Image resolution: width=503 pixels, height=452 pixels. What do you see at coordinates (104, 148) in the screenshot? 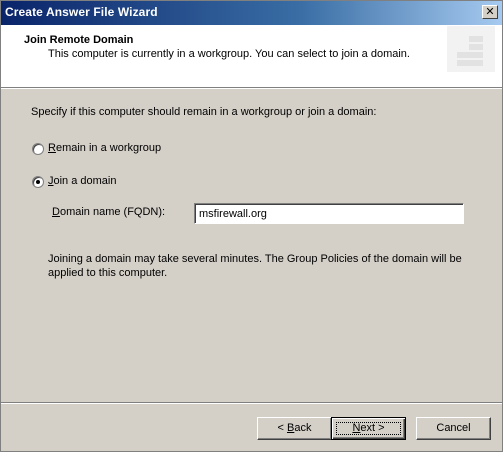
I see `radio-remain-workgroup-label: Remain in a workgroup` at bounding box center [104, 148].